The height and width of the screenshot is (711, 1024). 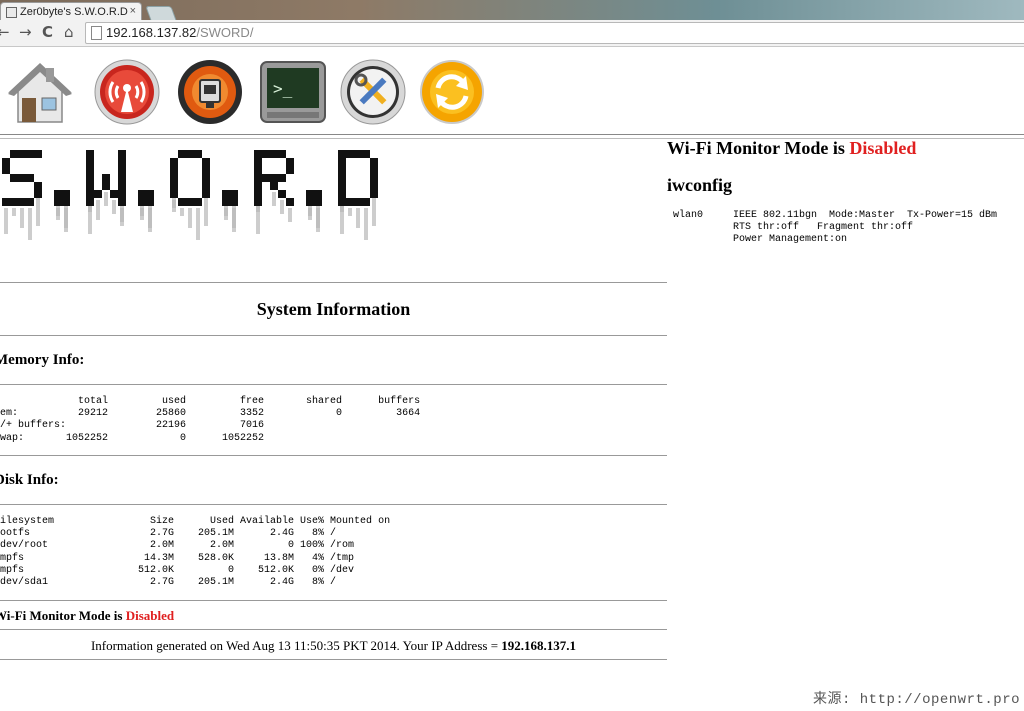 What do you see at coordinates (161, 13) in the screenshot?
I see `new-tab-button` at bounding box center [161, 13].